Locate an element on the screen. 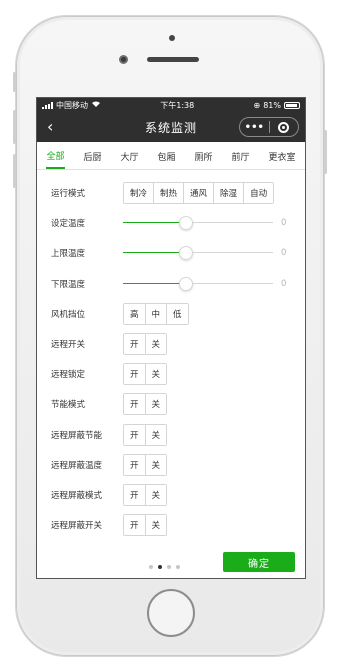  area-tabs: 全部 后厨 大厅 包厢 厕所 前厅 更衣室 is located at coordinates (171, 156).